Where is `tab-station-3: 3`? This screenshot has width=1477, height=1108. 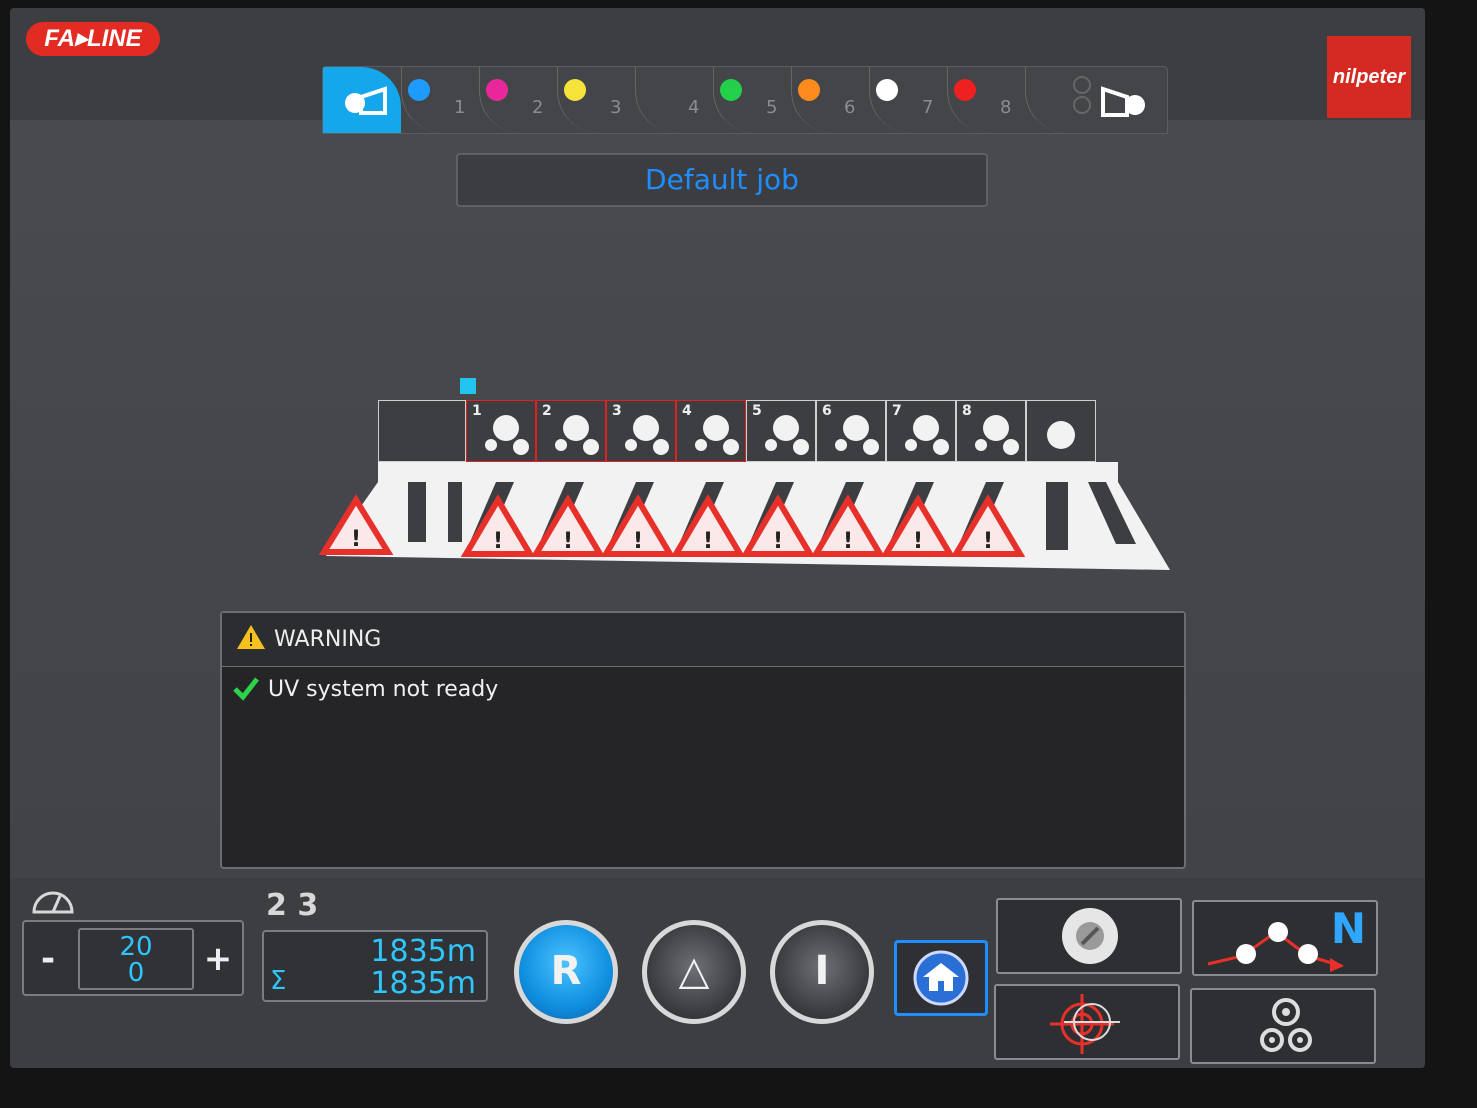
tab-station-3: 3 is located at coordinates (596, 100).